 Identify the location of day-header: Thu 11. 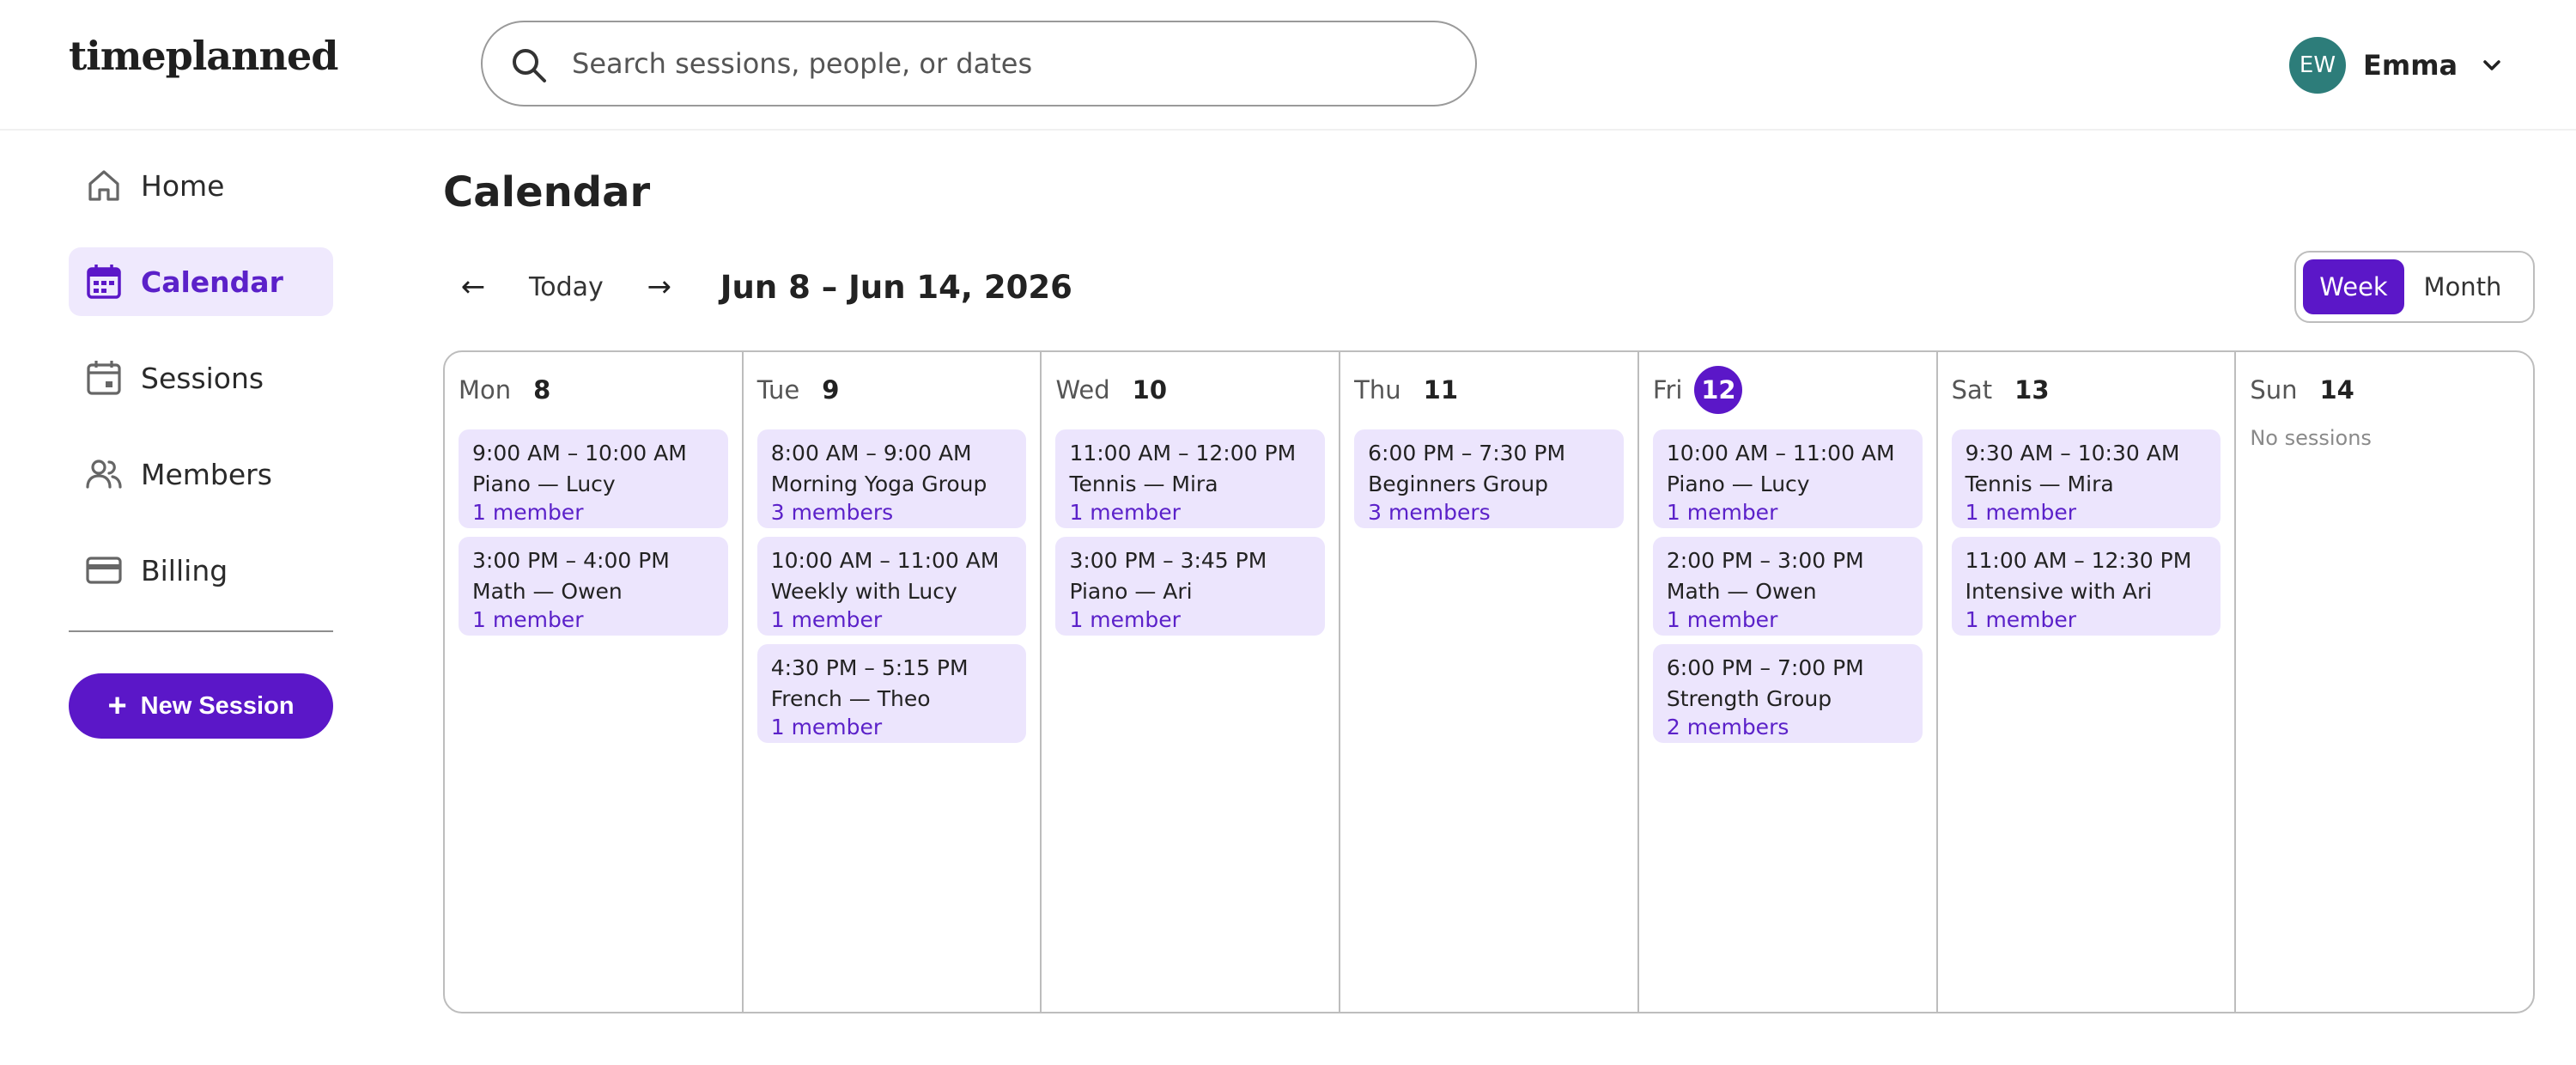
(1489, 390).